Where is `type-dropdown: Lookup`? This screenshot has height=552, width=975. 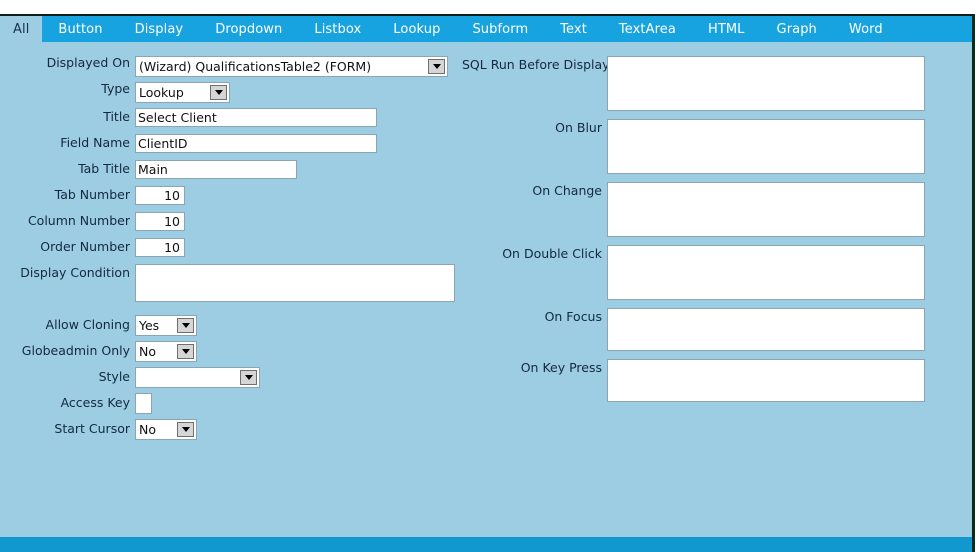
type-dropdown: Lookup is located at coordinates (182, 92).